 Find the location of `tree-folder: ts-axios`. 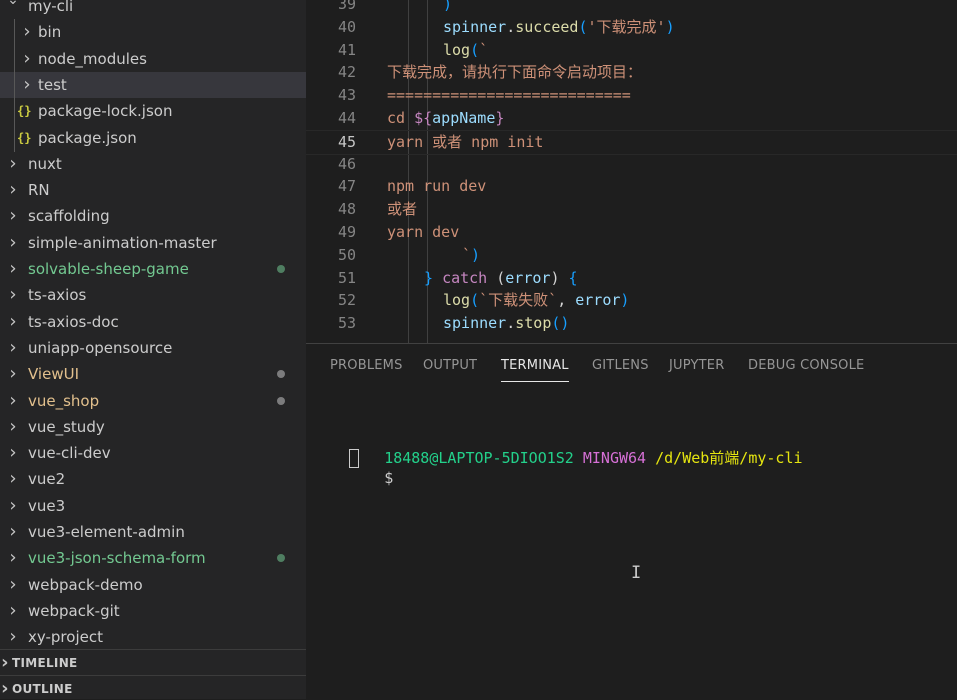

tree-folder: ts-axios is located at coordinates (153, 295).